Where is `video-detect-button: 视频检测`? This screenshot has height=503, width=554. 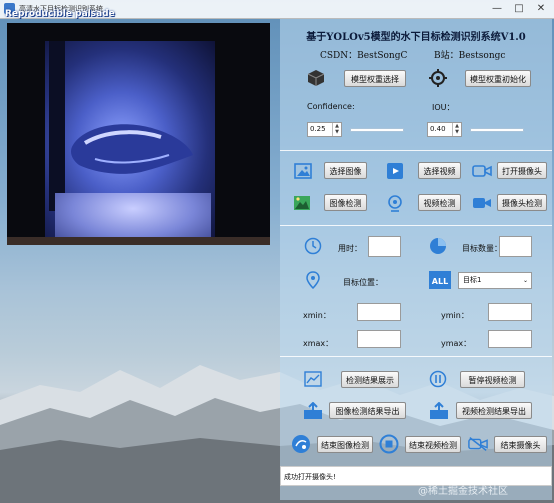
video-detect-button: 视频检测 is located at coordinates (439, 202).